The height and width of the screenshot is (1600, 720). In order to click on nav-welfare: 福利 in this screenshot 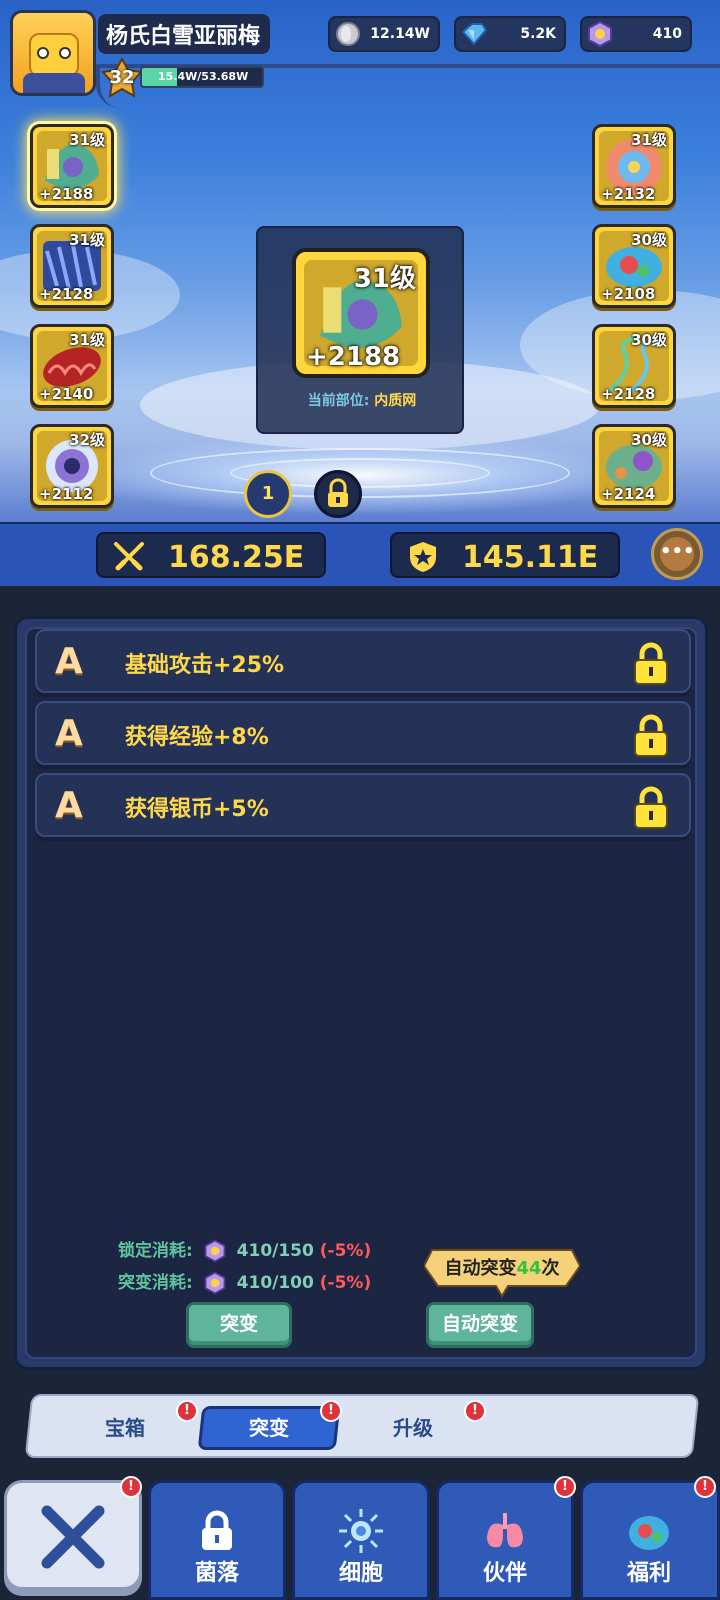, I will do `click(650, 1540)`.